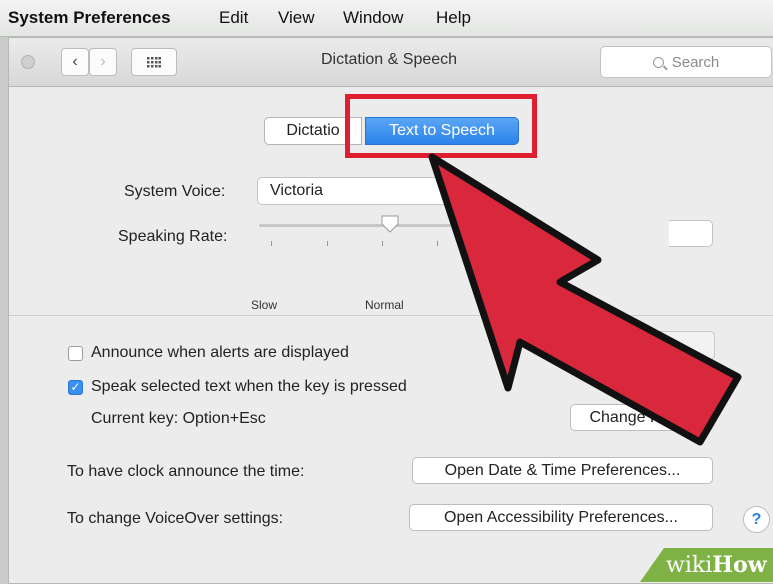  What do you see at coordinates (689, 565) in the screenshot?
I see `watermark-prefix: wiki` at bounding box center [689, 565].